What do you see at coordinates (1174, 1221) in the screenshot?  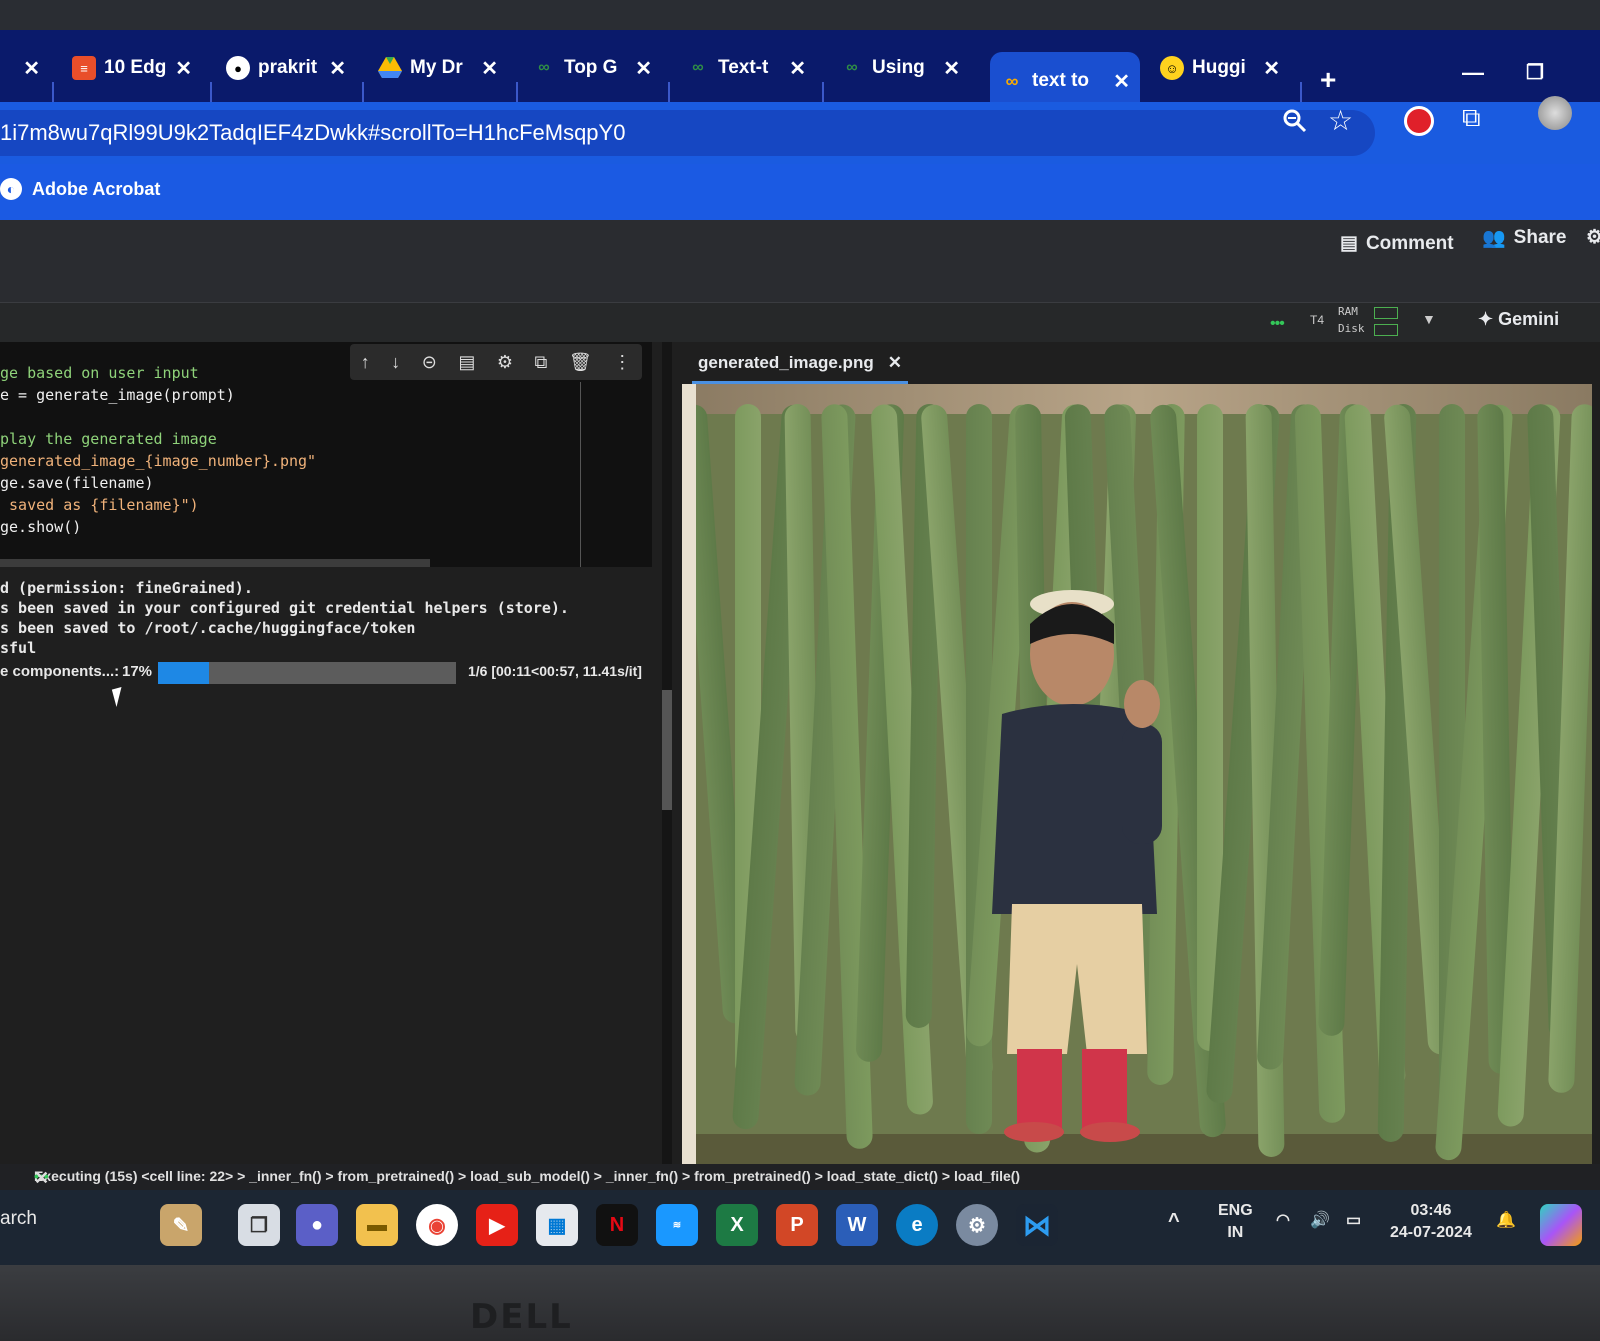 I see `show-hidden-icons-icon: ^` at bounding box center [1174, 1221].